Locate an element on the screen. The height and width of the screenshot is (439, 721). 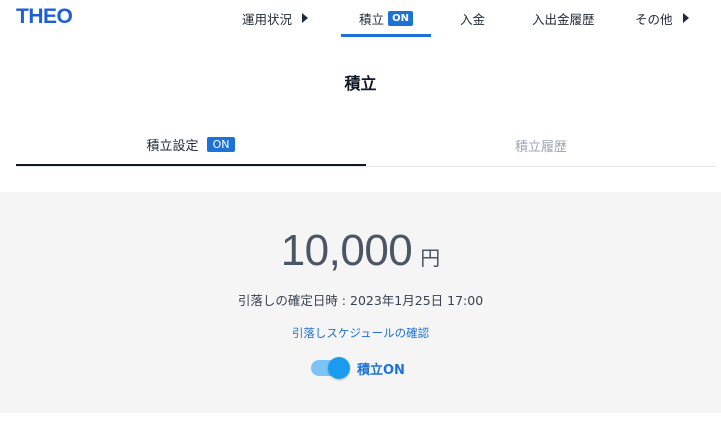
tsumitate-amount: 10,000 is located at coordinates (346, 250).